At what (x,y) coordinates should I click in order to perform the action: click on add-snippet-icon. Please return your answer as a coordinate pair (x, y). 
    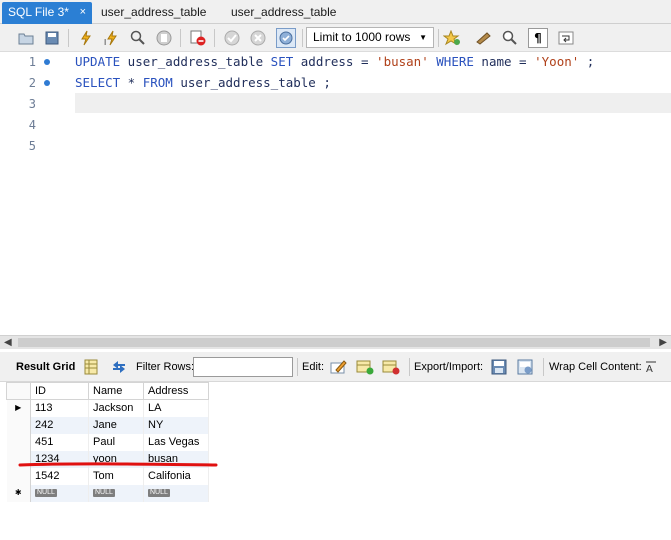
    Looking at the image, I should click on (452, 38).